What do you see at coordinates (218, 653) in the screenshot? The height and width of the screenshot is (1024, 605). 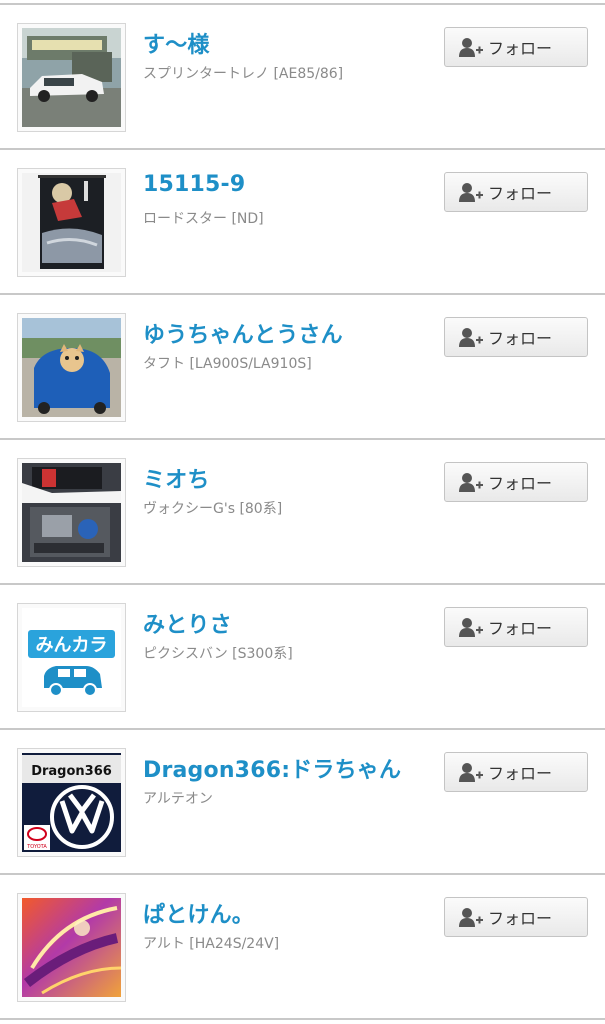 I see `user-car: ピクシスバン [S300系]` at bounding box center [218, 653].